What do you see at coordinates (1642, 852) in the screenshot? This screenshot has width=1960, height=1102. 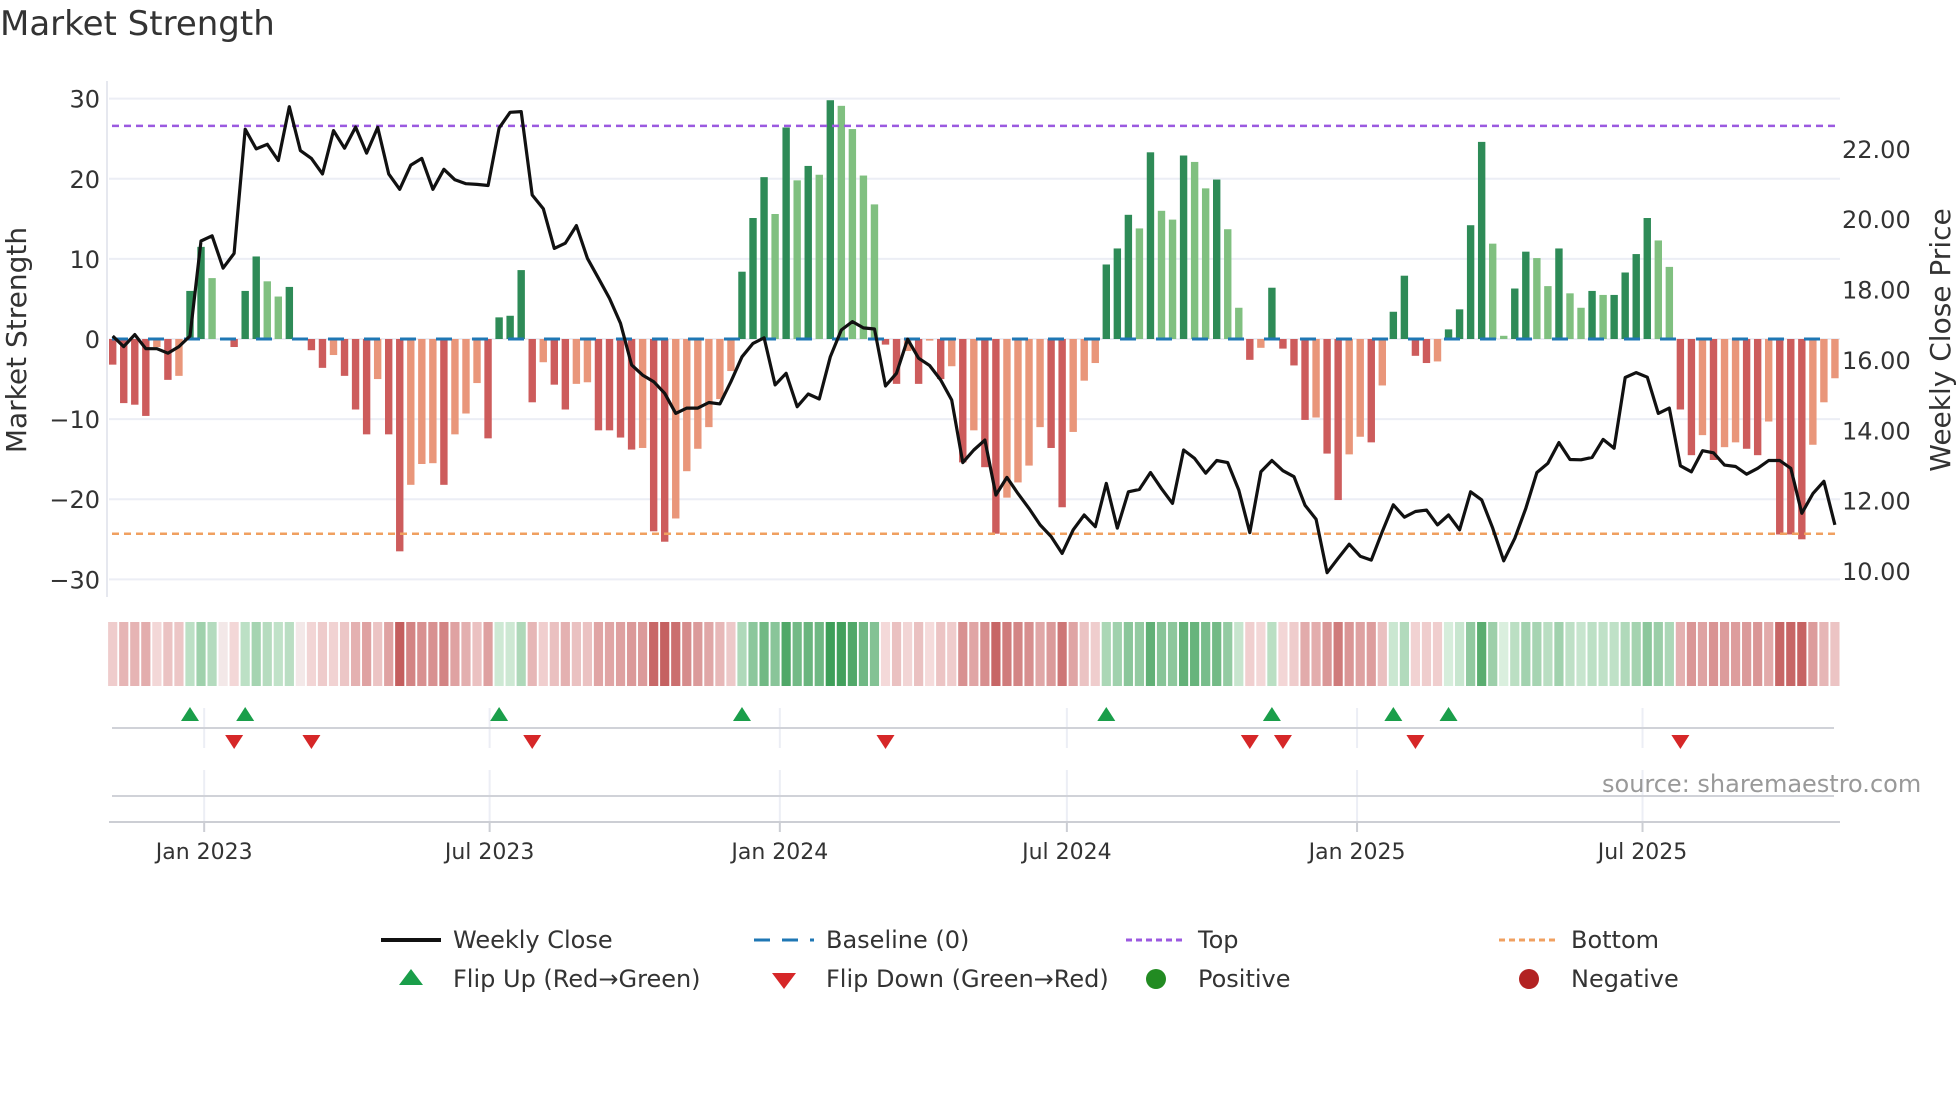 I see `x-tick-label: Jul 2025` at bounding box center [1642, 852].